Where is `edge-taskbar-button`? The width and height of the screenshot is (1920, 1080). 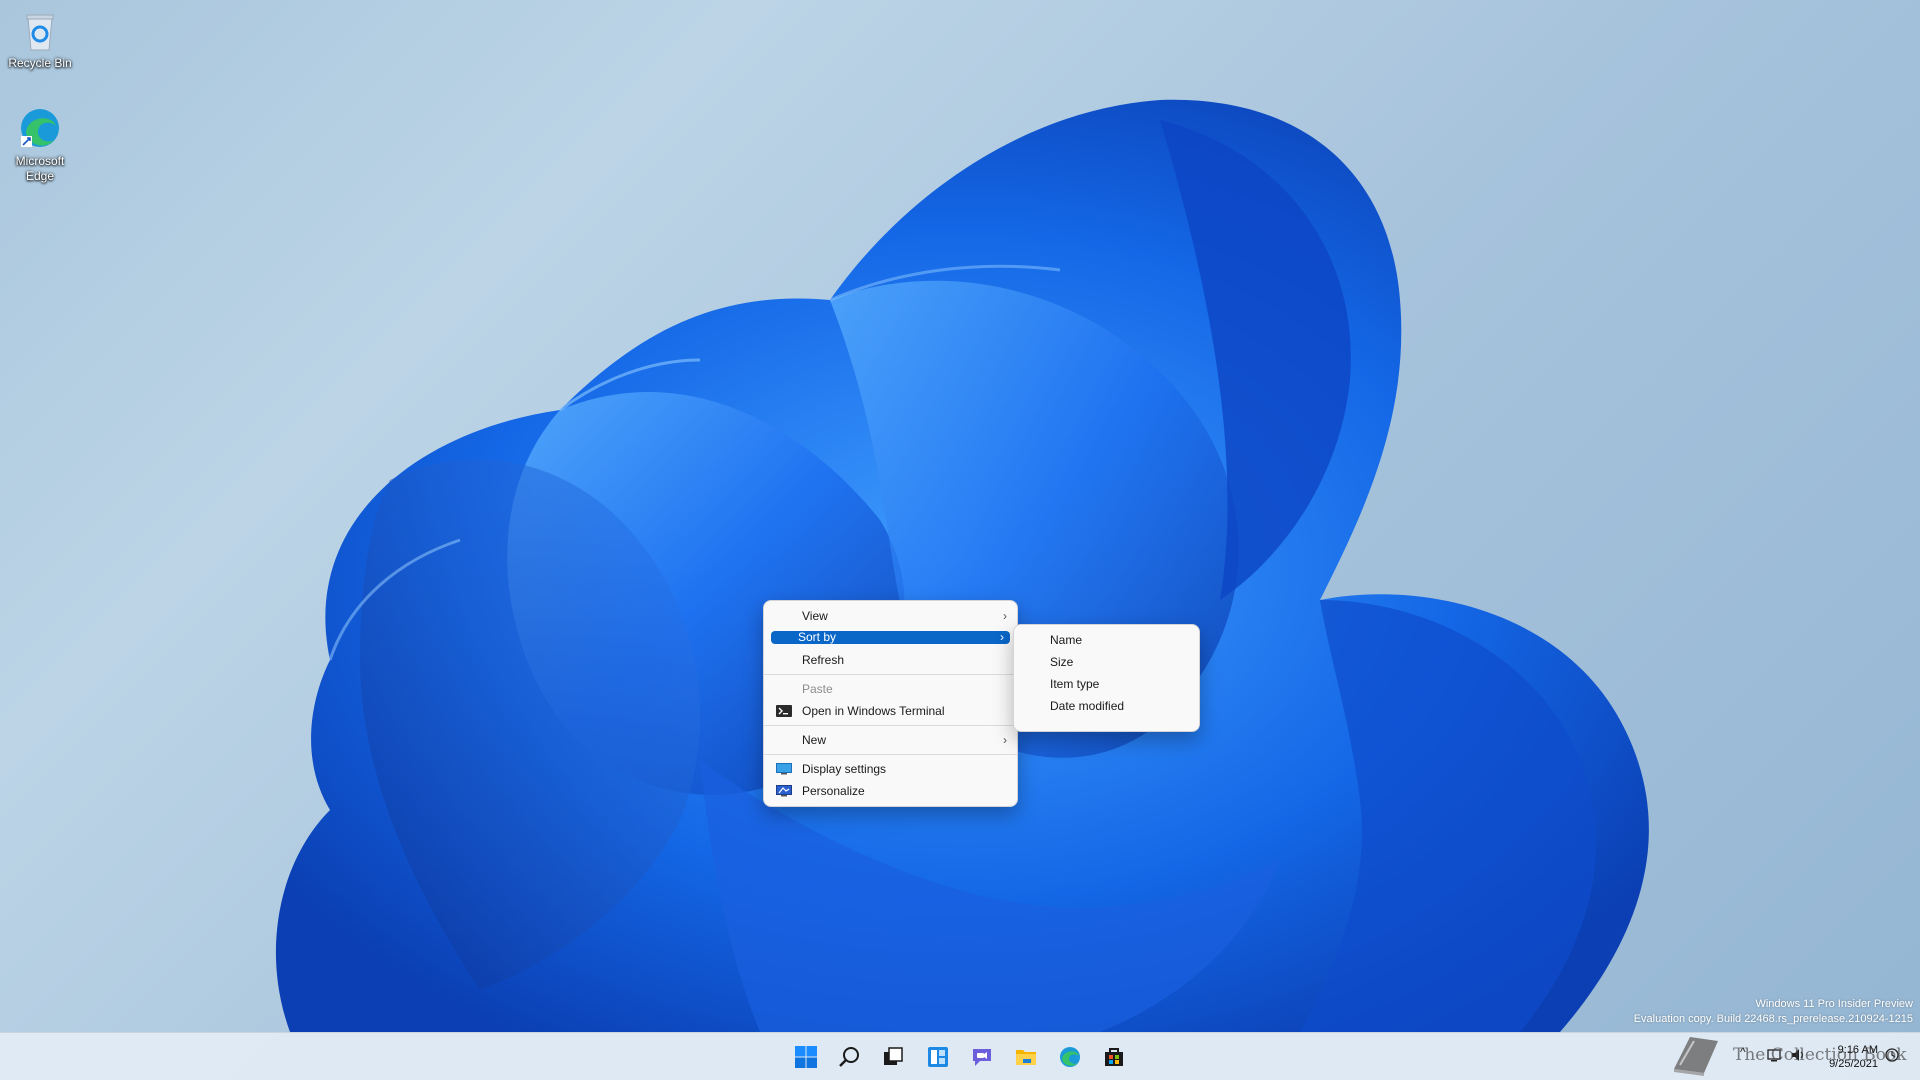 edge-taskbar-button is located at coordinates (1070, 1057).